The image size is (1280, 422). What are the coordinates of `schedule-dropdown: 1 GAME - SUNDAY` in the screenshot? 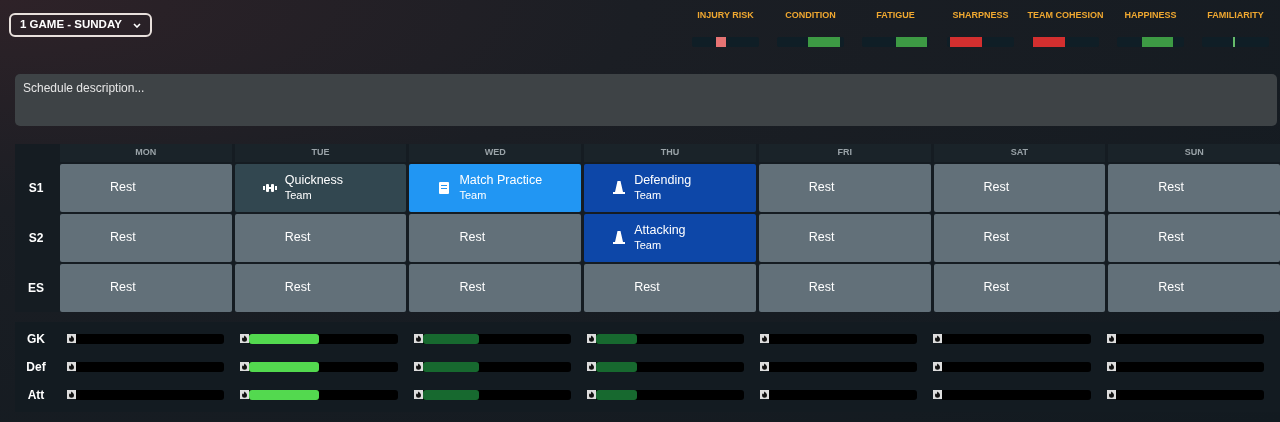 It's located at (80, 25).